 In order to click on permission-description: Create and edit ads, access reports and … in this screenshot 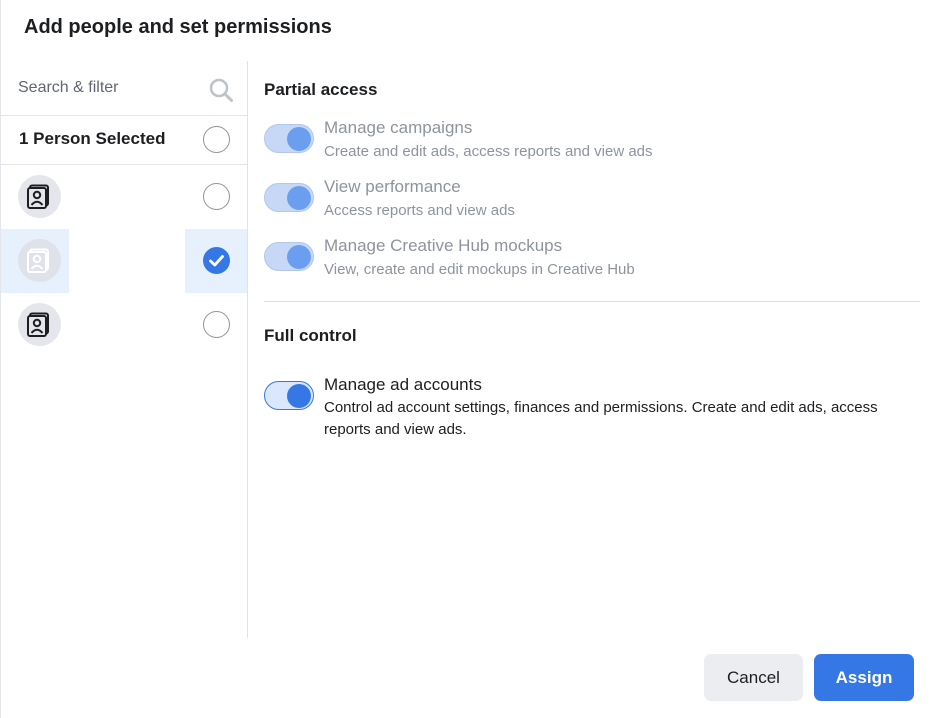, I will do `click(488, 151)`.